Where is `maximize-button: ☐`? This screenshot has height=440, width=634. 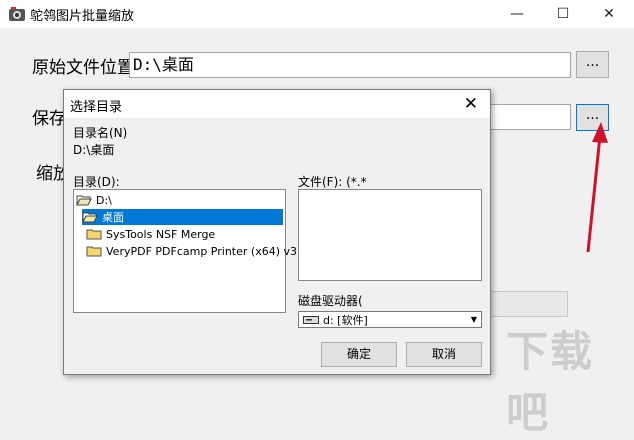 maximize-button: ☐ is located at coordinates (563, 14).